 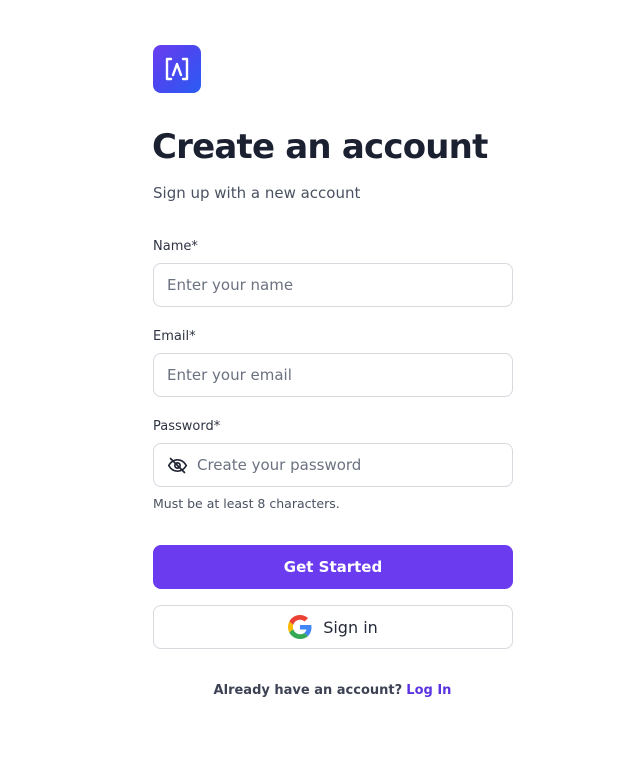 I want to click on email-field-wrapper, so click(x=333, y=375).